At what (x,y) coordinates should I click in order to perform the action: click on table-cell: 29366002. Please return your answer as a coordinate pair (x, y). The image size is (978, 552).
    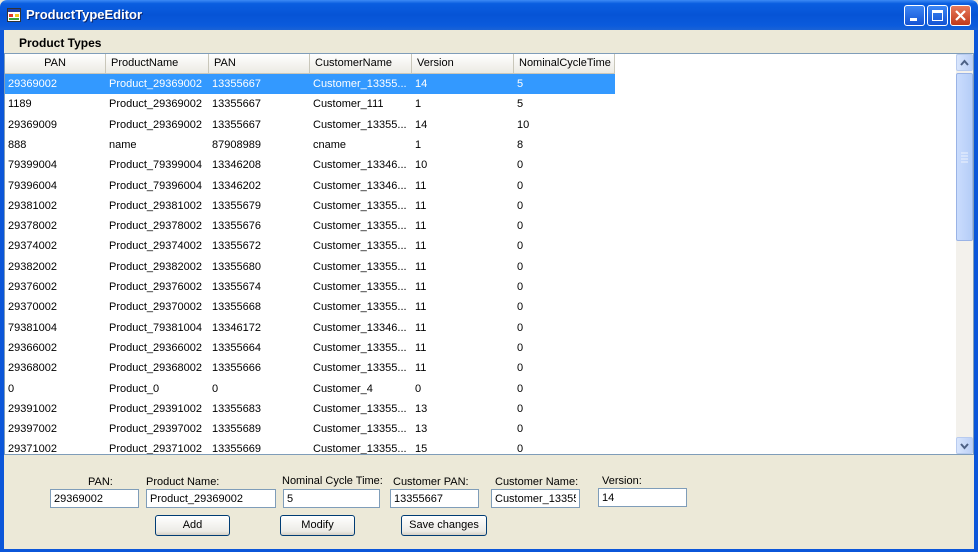
    Looking at the image, I should click on (55, 348).